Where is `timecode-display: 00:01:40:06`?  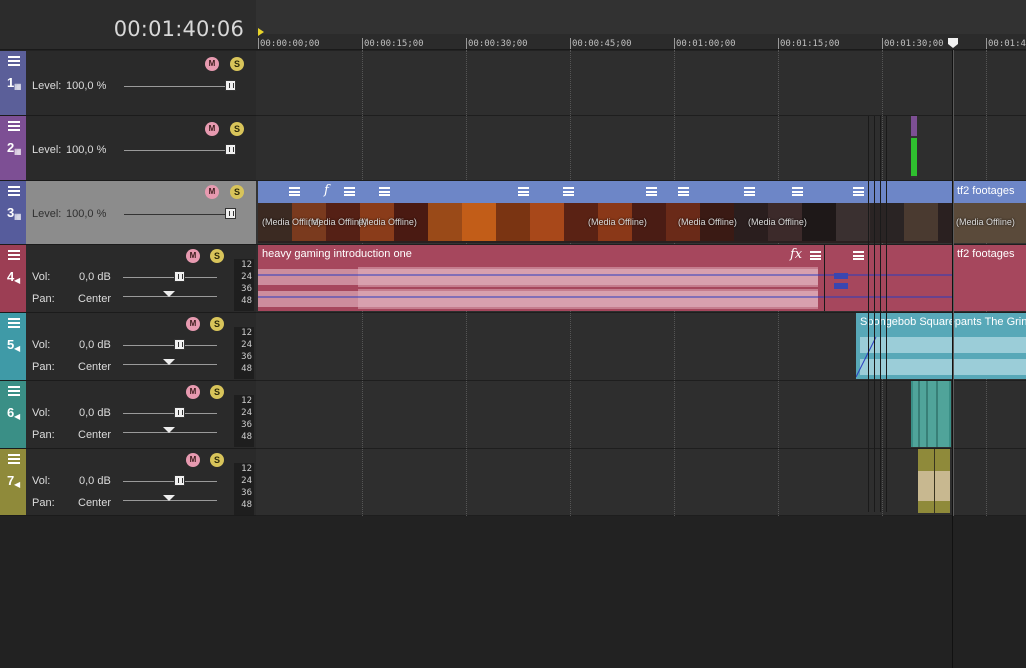 timecode-display: 00:01:40:06 is located at coordinates (179, 29).